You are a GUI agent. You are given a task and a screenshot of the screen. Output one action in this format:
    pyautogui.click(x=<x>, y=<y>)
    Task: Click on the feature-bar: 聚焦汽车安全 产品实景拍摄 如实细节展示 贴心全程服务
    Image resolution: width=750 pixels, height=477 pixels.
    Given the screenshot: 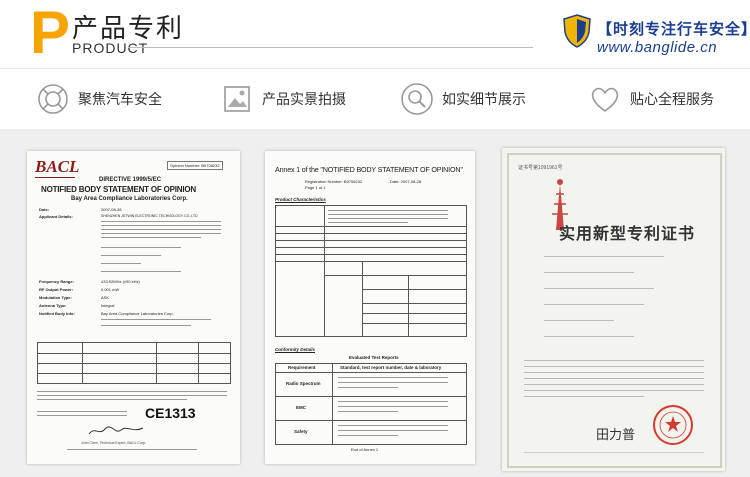 What is the action you would take?
    pyautogui.click(x=375, y=99)
    